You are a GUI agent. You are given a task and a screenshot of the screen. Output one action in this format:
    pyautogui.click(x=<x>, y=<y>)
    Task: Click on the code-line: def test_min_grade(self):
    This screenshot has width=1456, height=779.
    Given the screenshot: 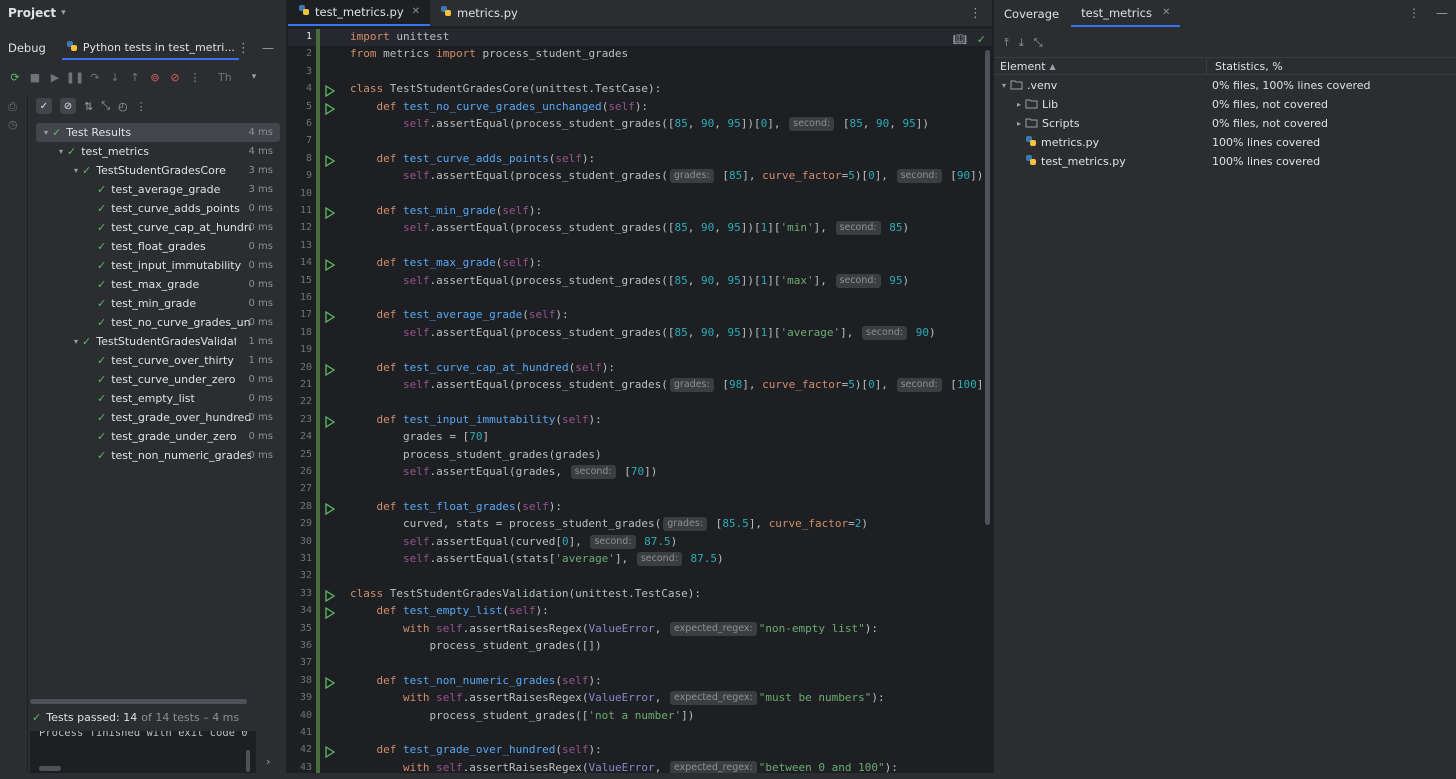 What is the action you would take?
    pyautogui.click(x=446, y=210)
    